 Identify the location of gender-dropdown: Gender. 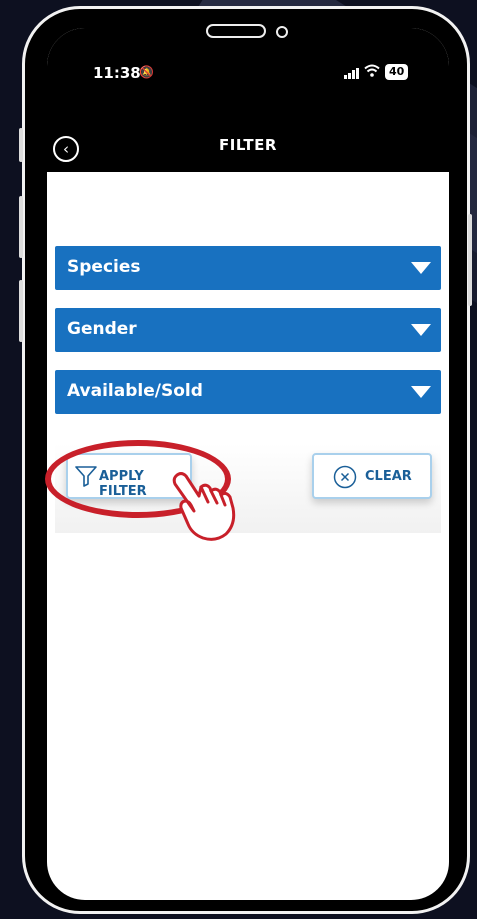
(248, 330).